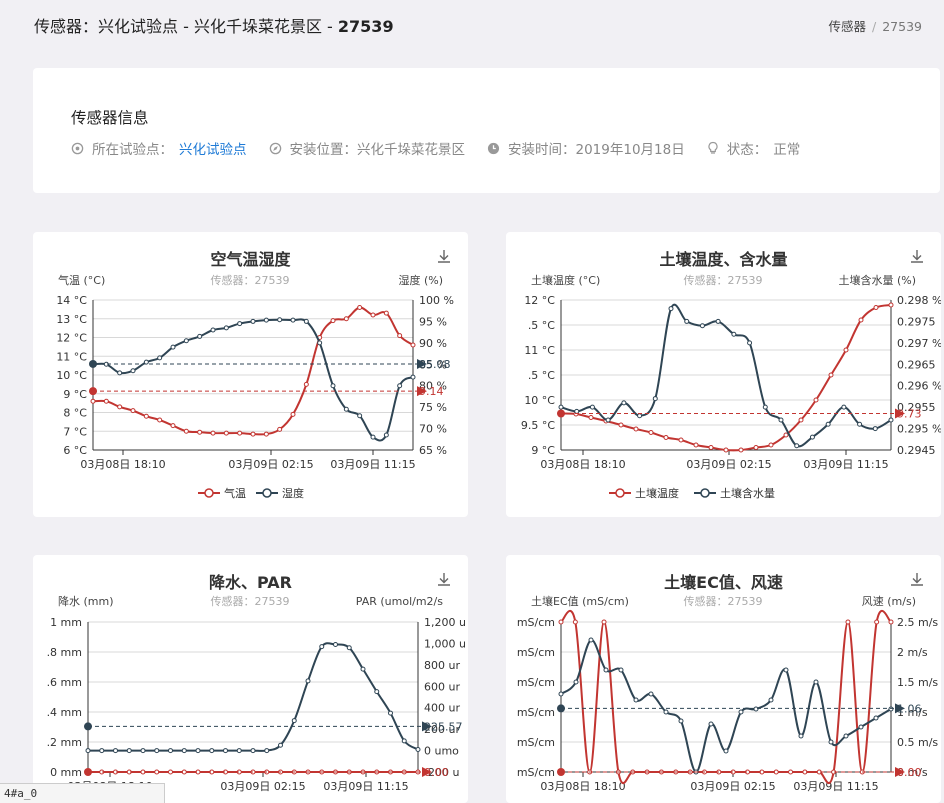 The image size is (944, 803). Describe the element at coordinates (919, 429) in the screenshot. I see `right-tick-label: 0.295 %` at that location.